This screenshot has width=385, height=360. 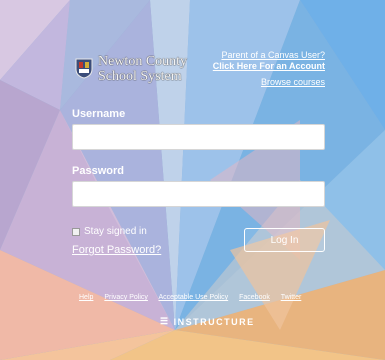 I want to click on stay-signed-in: Stay signed in, so click(x=109, y=231).